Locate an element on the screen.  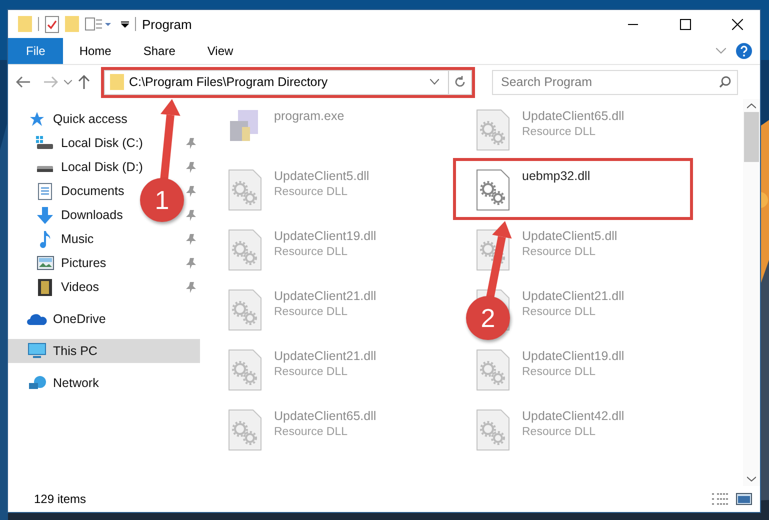
scroll-up-icon is located at coordinates (751, 106).